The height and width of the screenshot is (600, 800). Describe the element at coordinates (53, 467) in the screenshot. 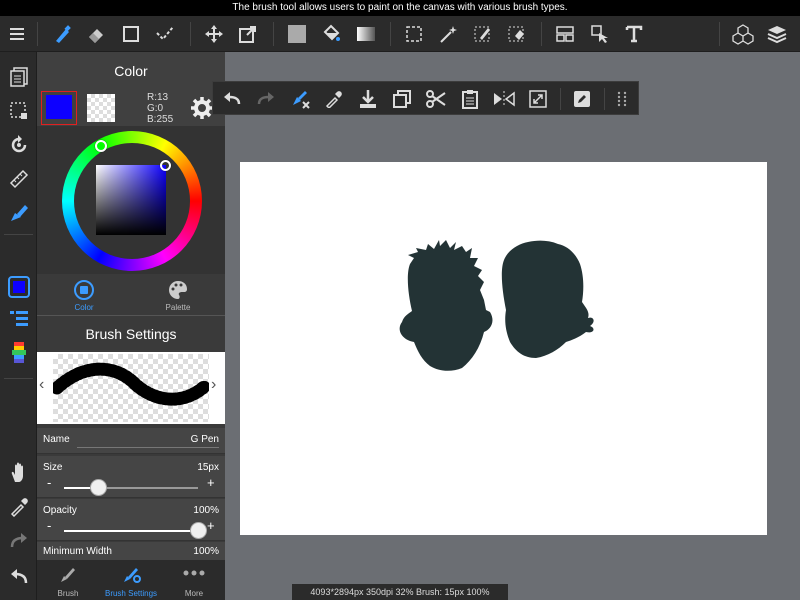

I see `size-label: Size` at that location.